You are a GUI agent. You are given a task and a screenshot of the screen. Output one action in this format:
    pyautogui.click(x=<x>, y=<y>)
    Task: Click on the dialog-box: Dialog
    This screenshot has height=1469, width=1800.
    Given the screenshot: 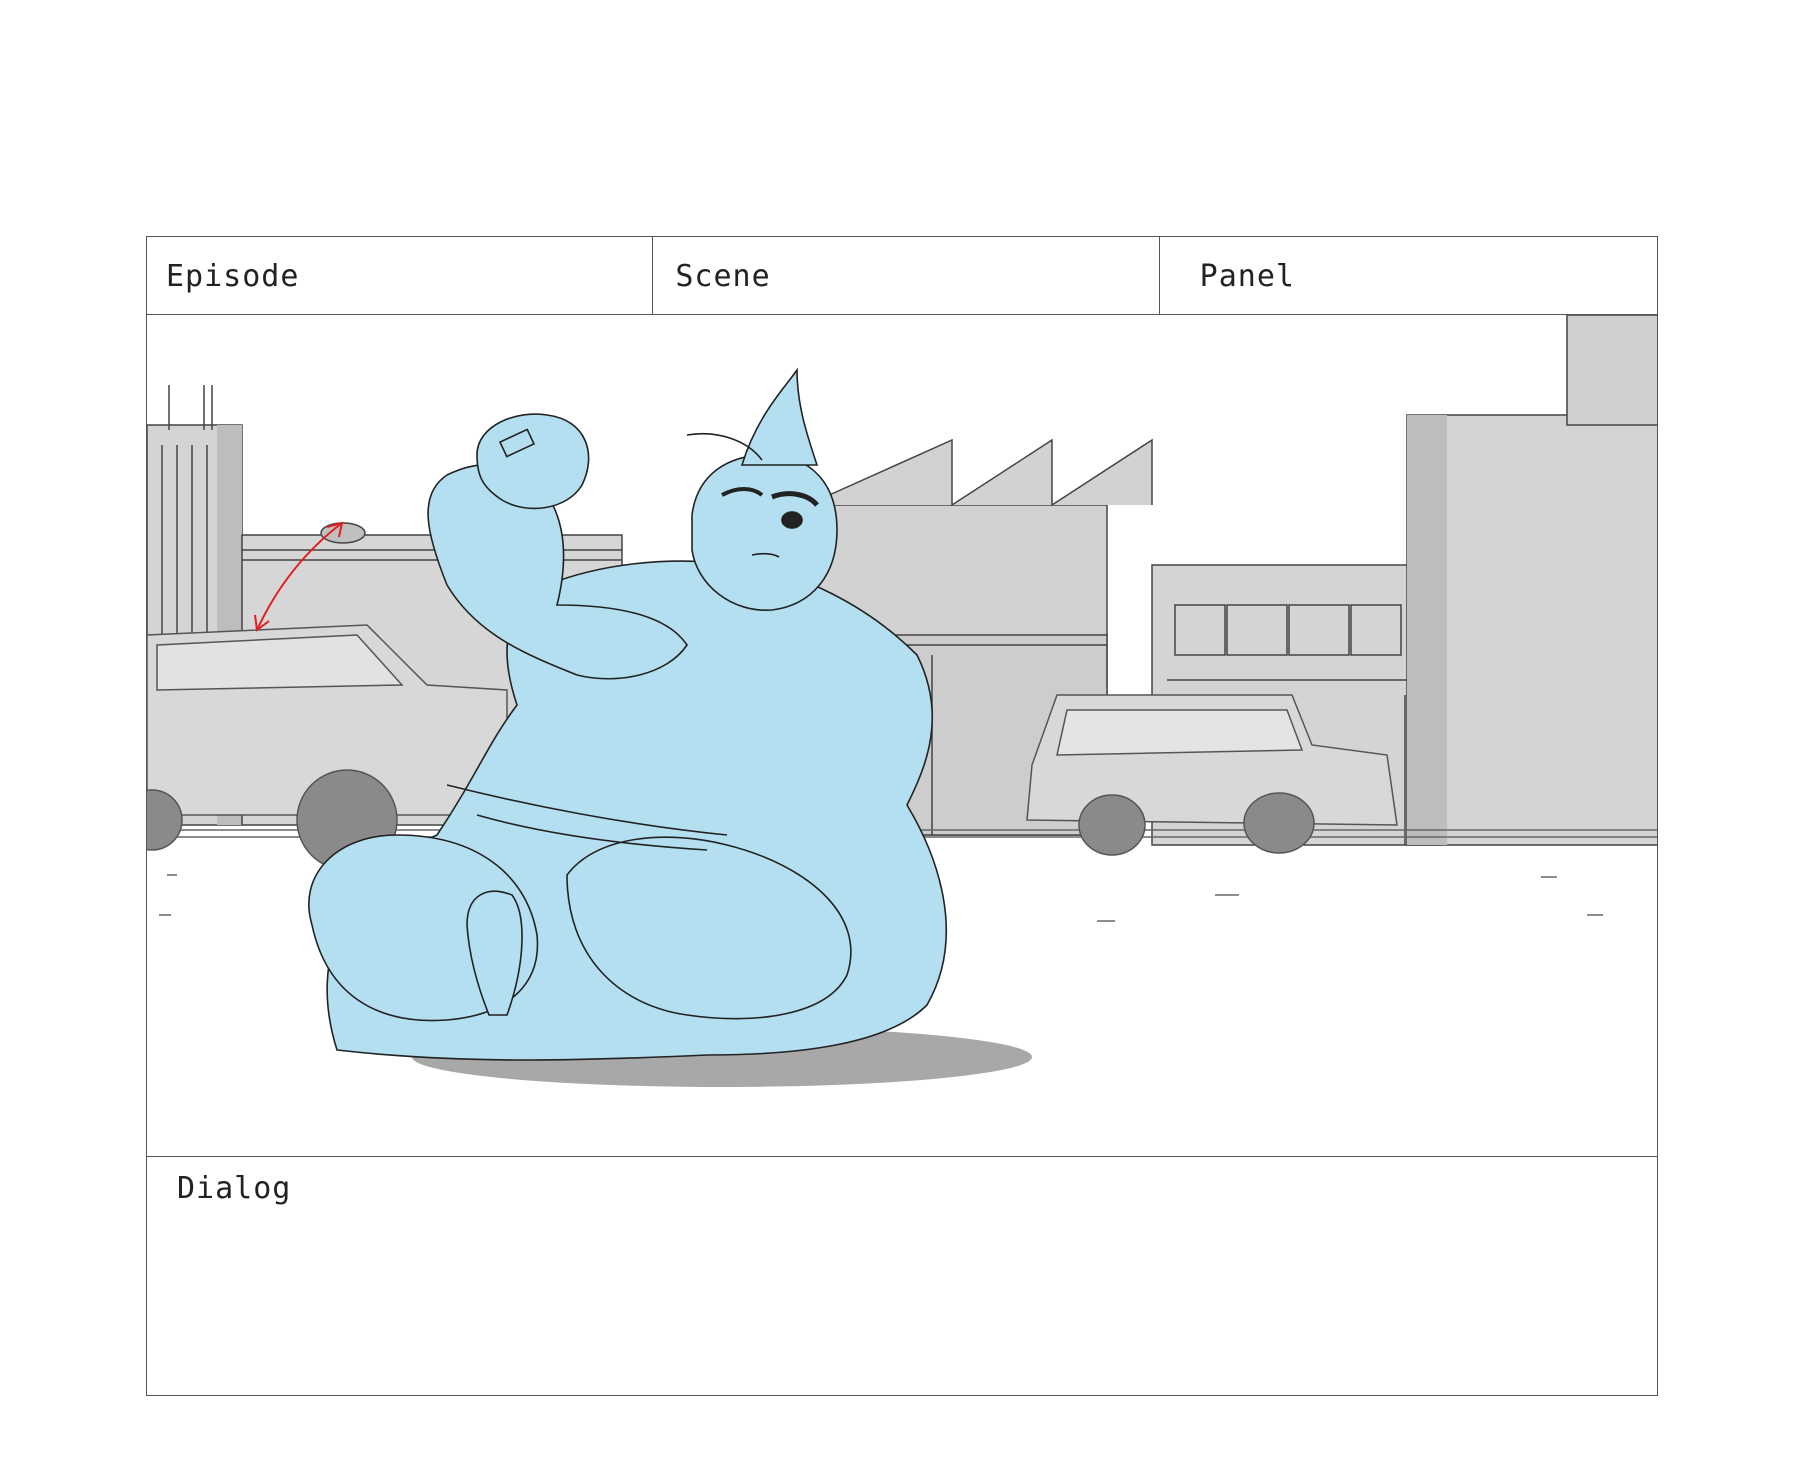 What is the action you would take?
    pyautogui.click(x=902, y=1276)
    